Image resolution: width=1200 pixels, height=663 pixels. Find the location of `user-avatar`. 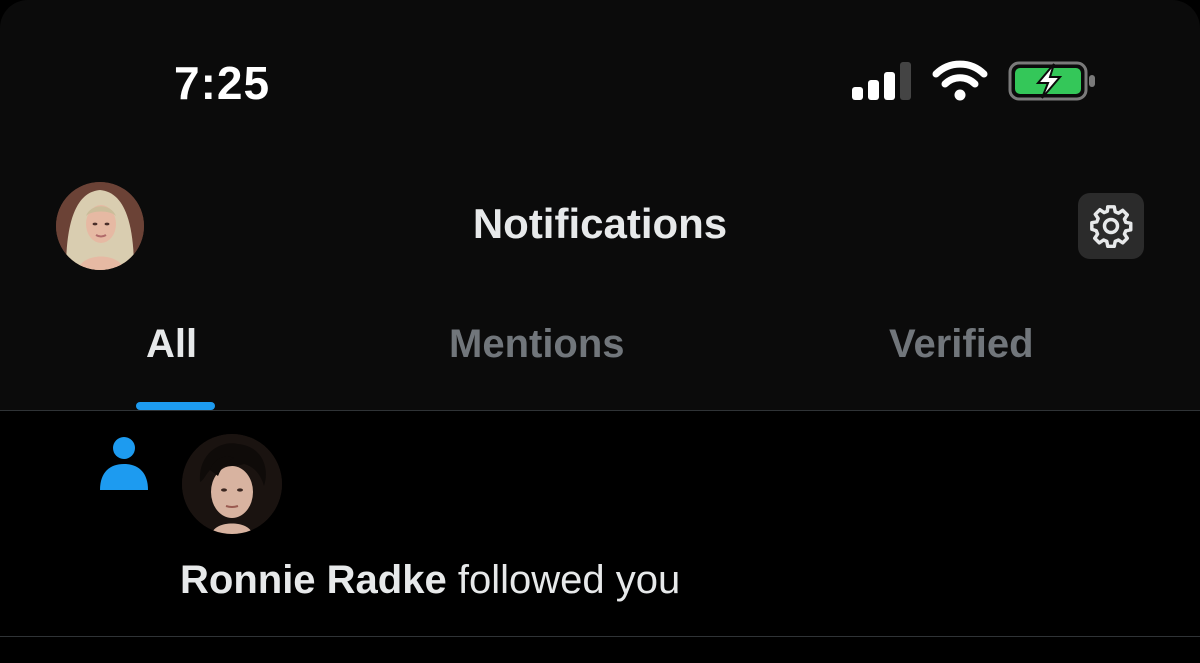

user-avatar is located at coordinates (232, 484).